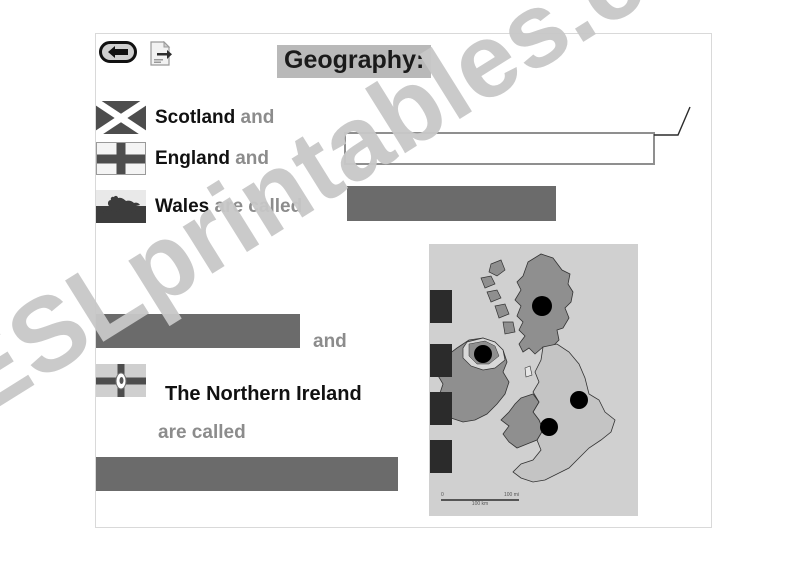 This screenshot has height=565, width=800. What do you see at coordinates (480, 500) in the screenshot?
I see `map-scale-bar: 0 100 mi 100 km` at bounding box center [480, 500].